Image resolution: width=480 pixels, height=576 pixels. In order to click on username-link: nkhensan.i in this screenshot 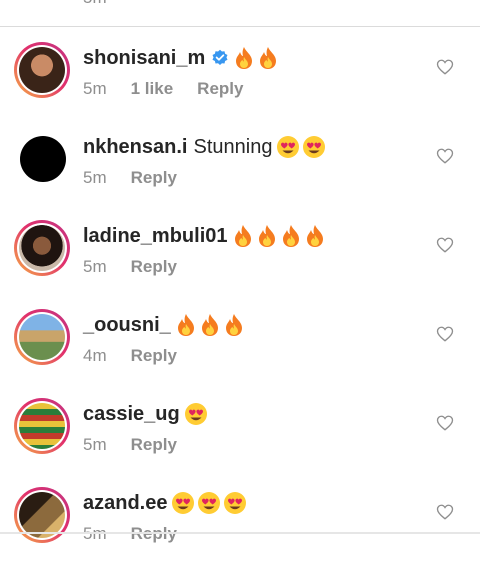, I will do `click(135, 147)`.